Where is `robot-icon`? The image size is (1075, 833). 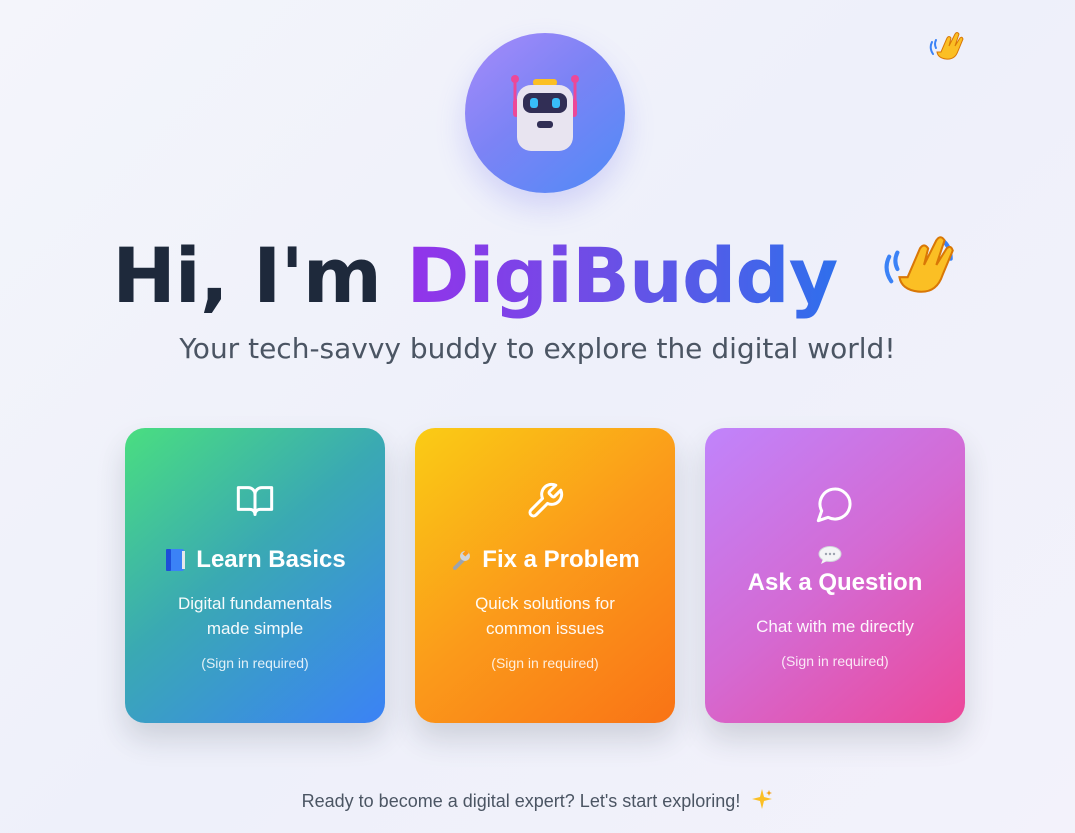
robot-icon is located at coordinates (545, 113).